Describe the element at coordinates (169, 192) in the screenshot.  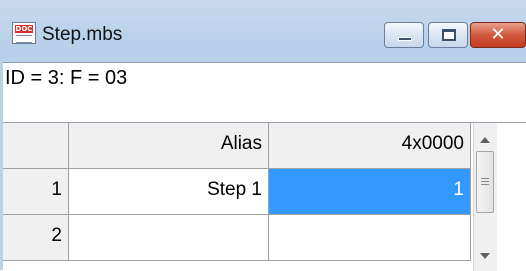
I see `table-cell-alias: Step 1` at that location.